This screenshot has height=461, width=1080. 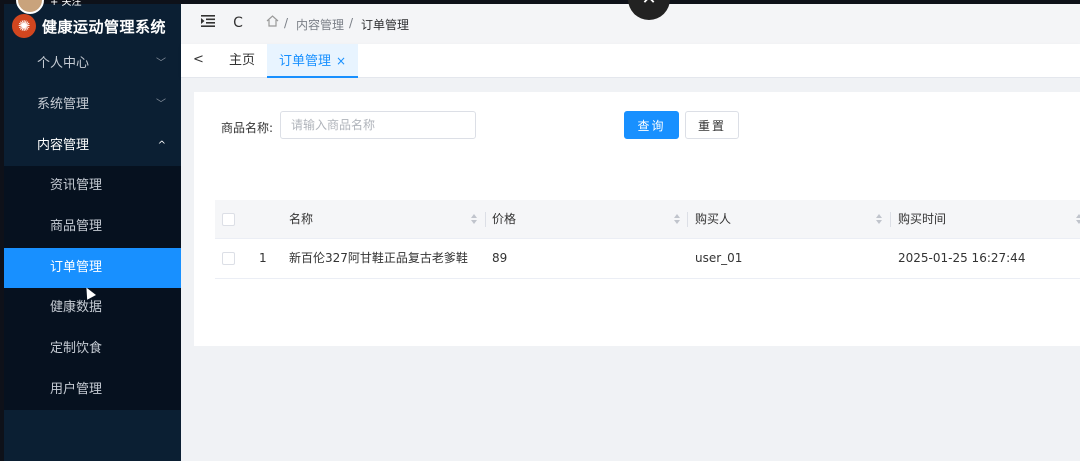 What do you see at coordinates (92, 105) in the screenshot?
I see `sidebar-item-system-management: 系统管理 ﹀` at bounding box center [92, 105].